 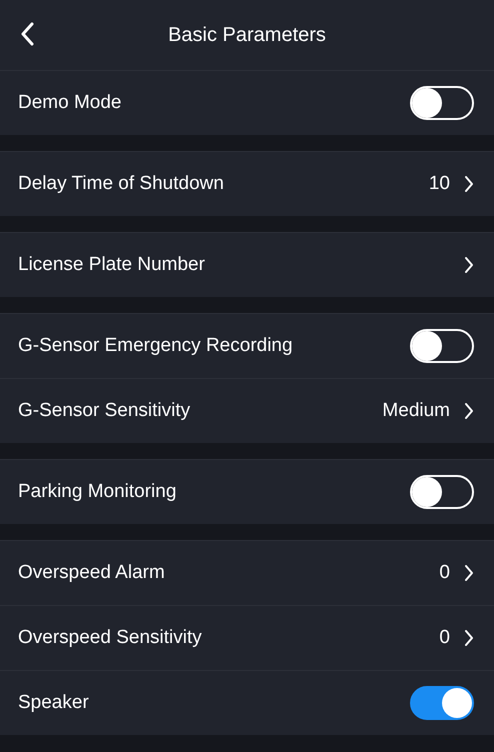 I want to click on setting-label: G-Sensor Sensitivity, so click(x=104, y=411).